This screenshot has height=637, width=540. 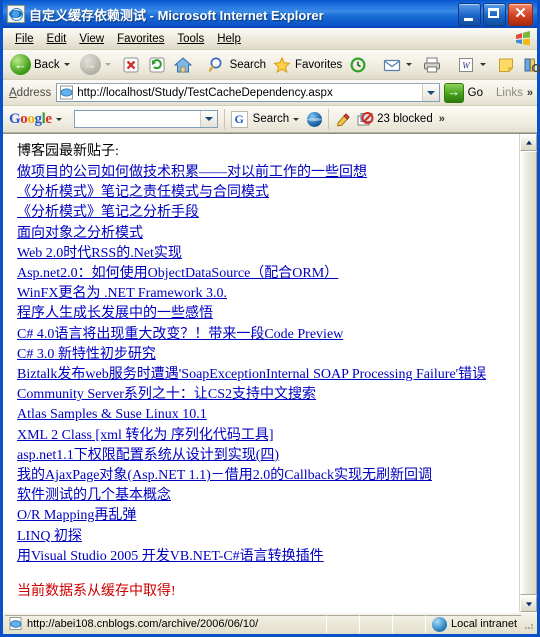 What do you see at coordinates (99, 253) in the screenshot?
I see `post-link: Web 2.0时代RSS的.Net实现` at bounding box center [99, 253].